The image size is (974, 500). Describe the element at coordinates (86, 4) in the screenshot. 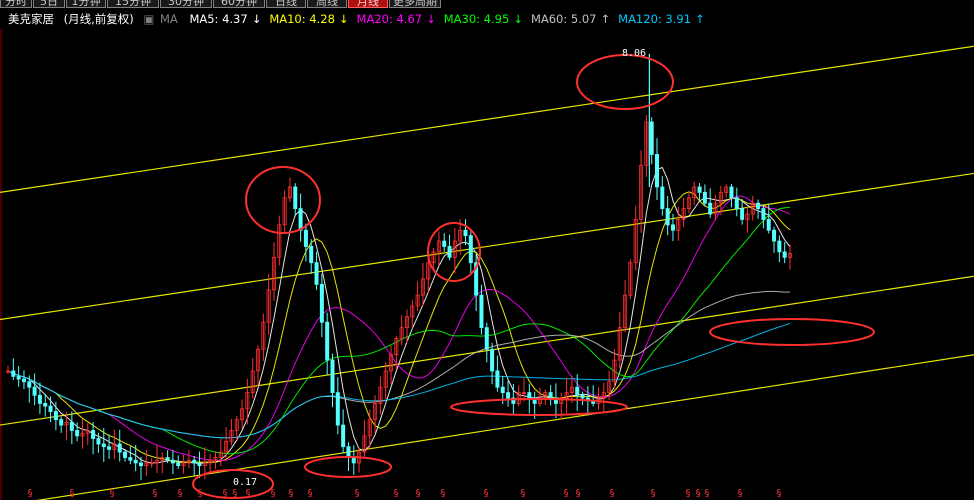

I see `tab-2: 1分钟` at that location.